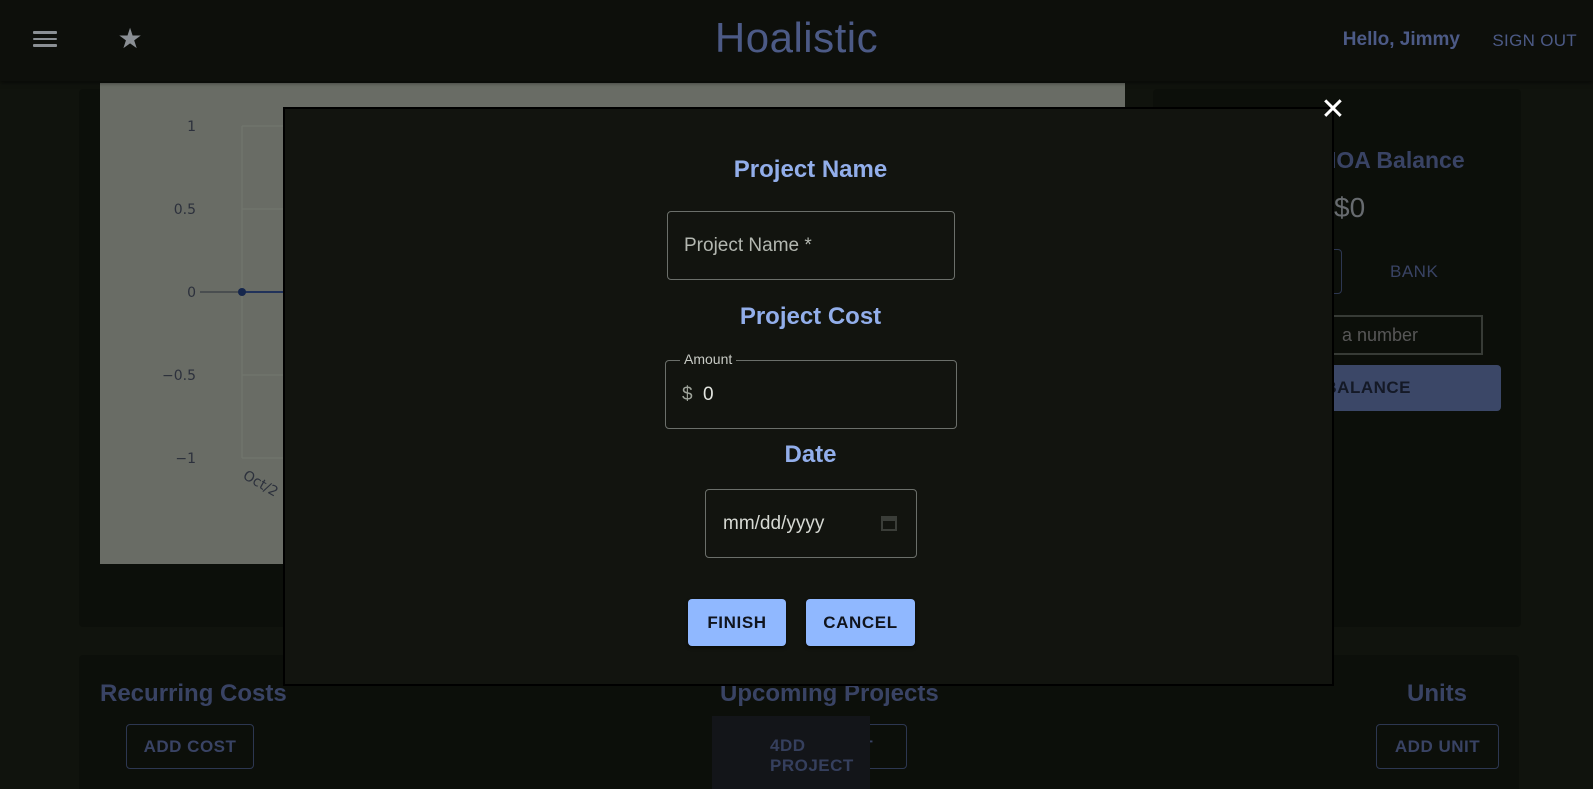  I want to click on sign-out-button: SIGN OUT, so click(1534, 41).